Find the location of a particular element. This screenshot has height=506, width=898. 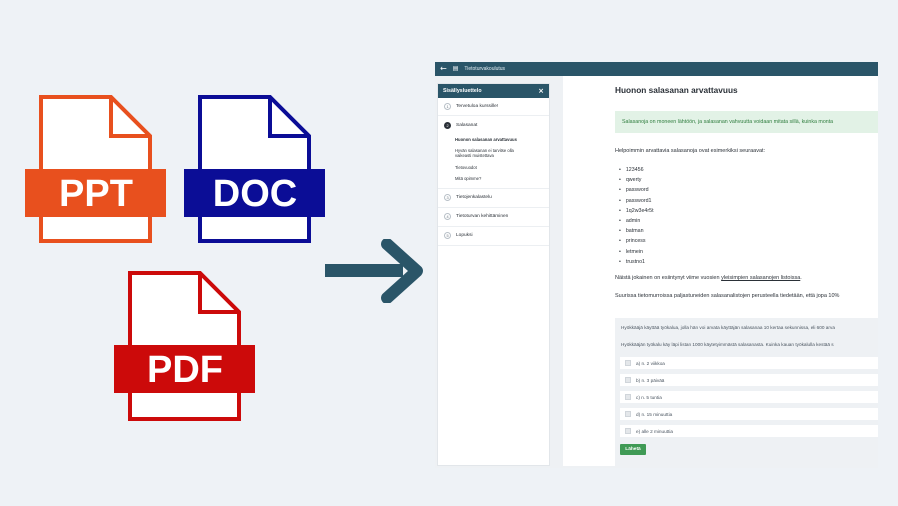

option-label: a) n. 2 viikkoa is located at coordinates (650, 363).